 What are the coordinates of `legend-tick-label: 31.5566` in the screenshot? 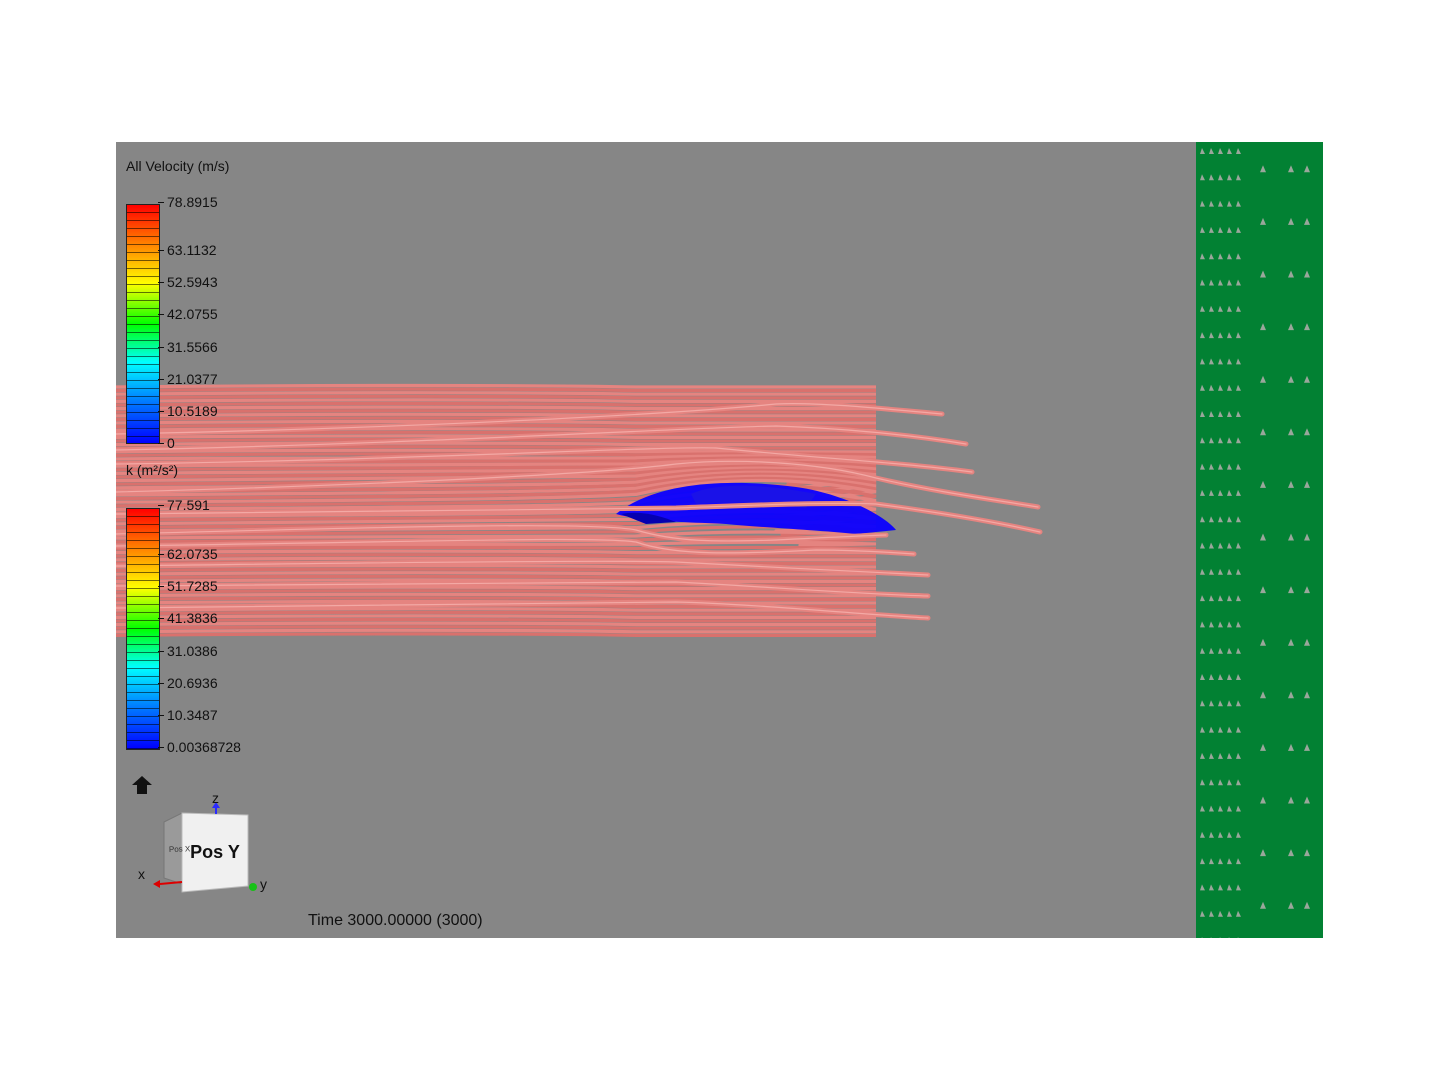 It's located at (192, 347).